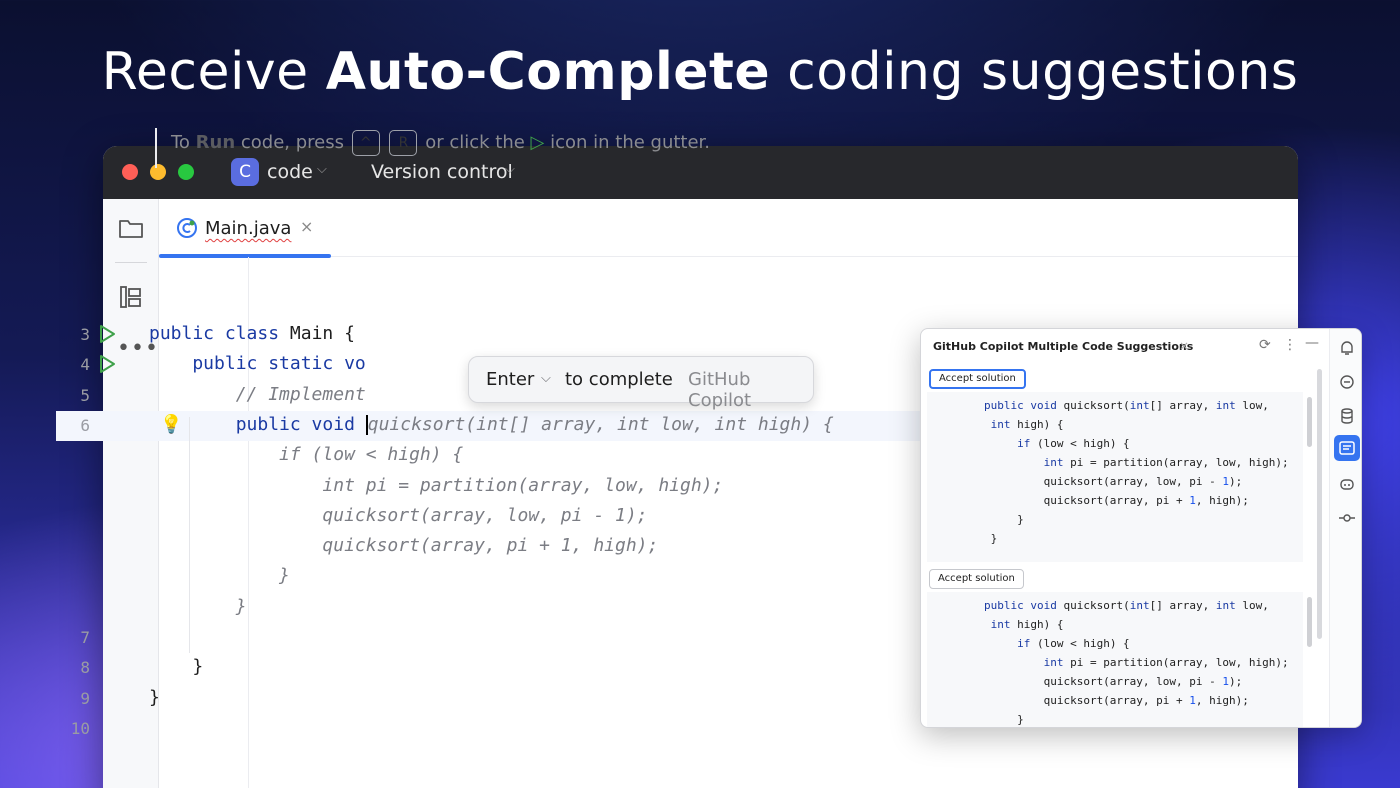 This screenshot has height=788, width=1400. I want to click on structure-icon, so click(131, 297).